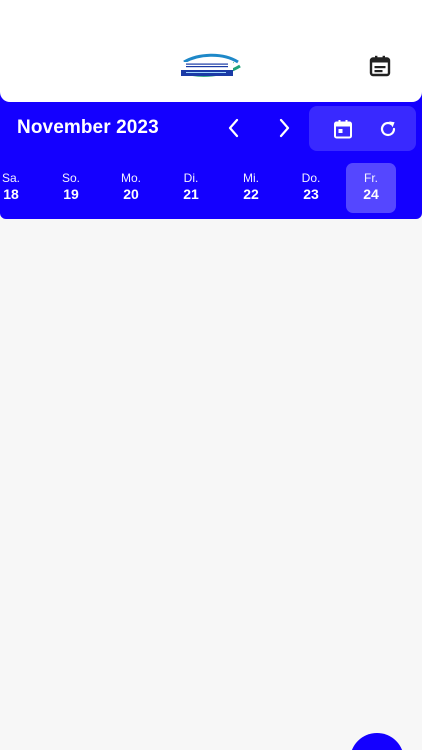 This screenshot has height=750, width=422. I want to click on osteland-logo, so click(211, 65).